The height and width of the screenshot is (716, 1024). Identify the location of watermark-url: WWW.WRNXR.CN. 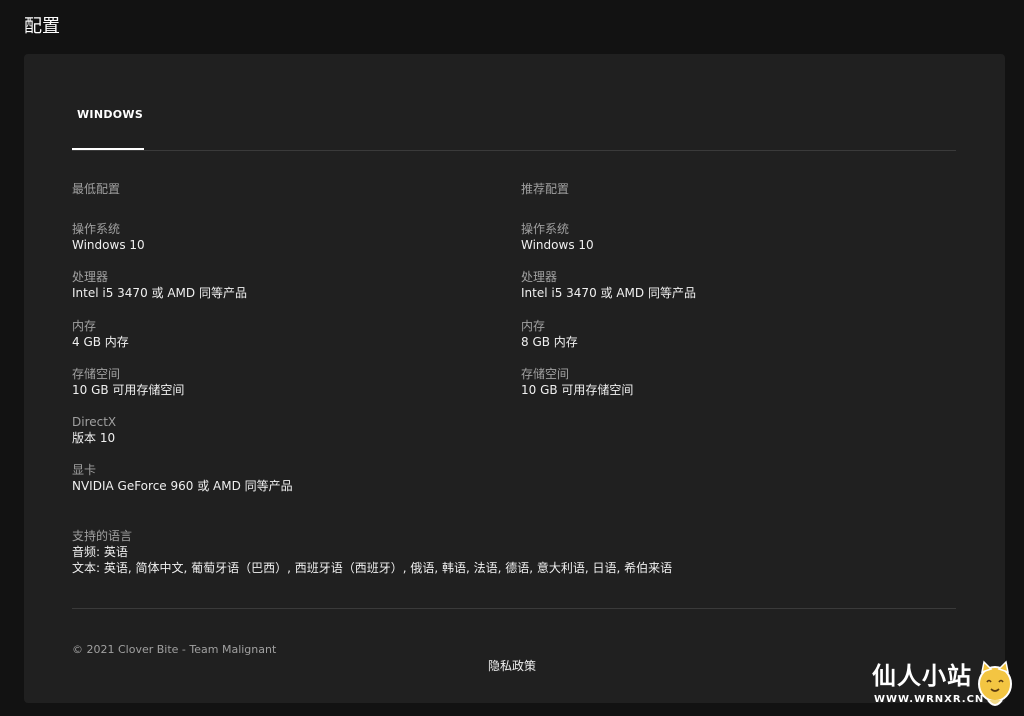
(929, 699).